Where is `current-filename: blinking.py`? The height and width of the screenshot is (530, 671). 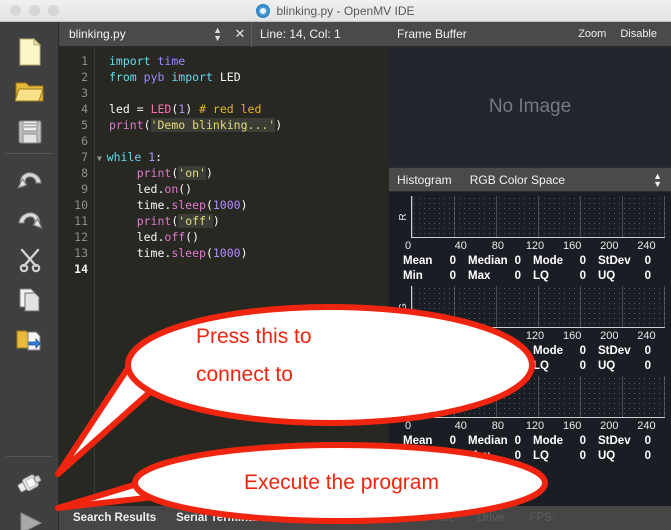
current-filename: blinking.py is located at coordinates (97, 34).